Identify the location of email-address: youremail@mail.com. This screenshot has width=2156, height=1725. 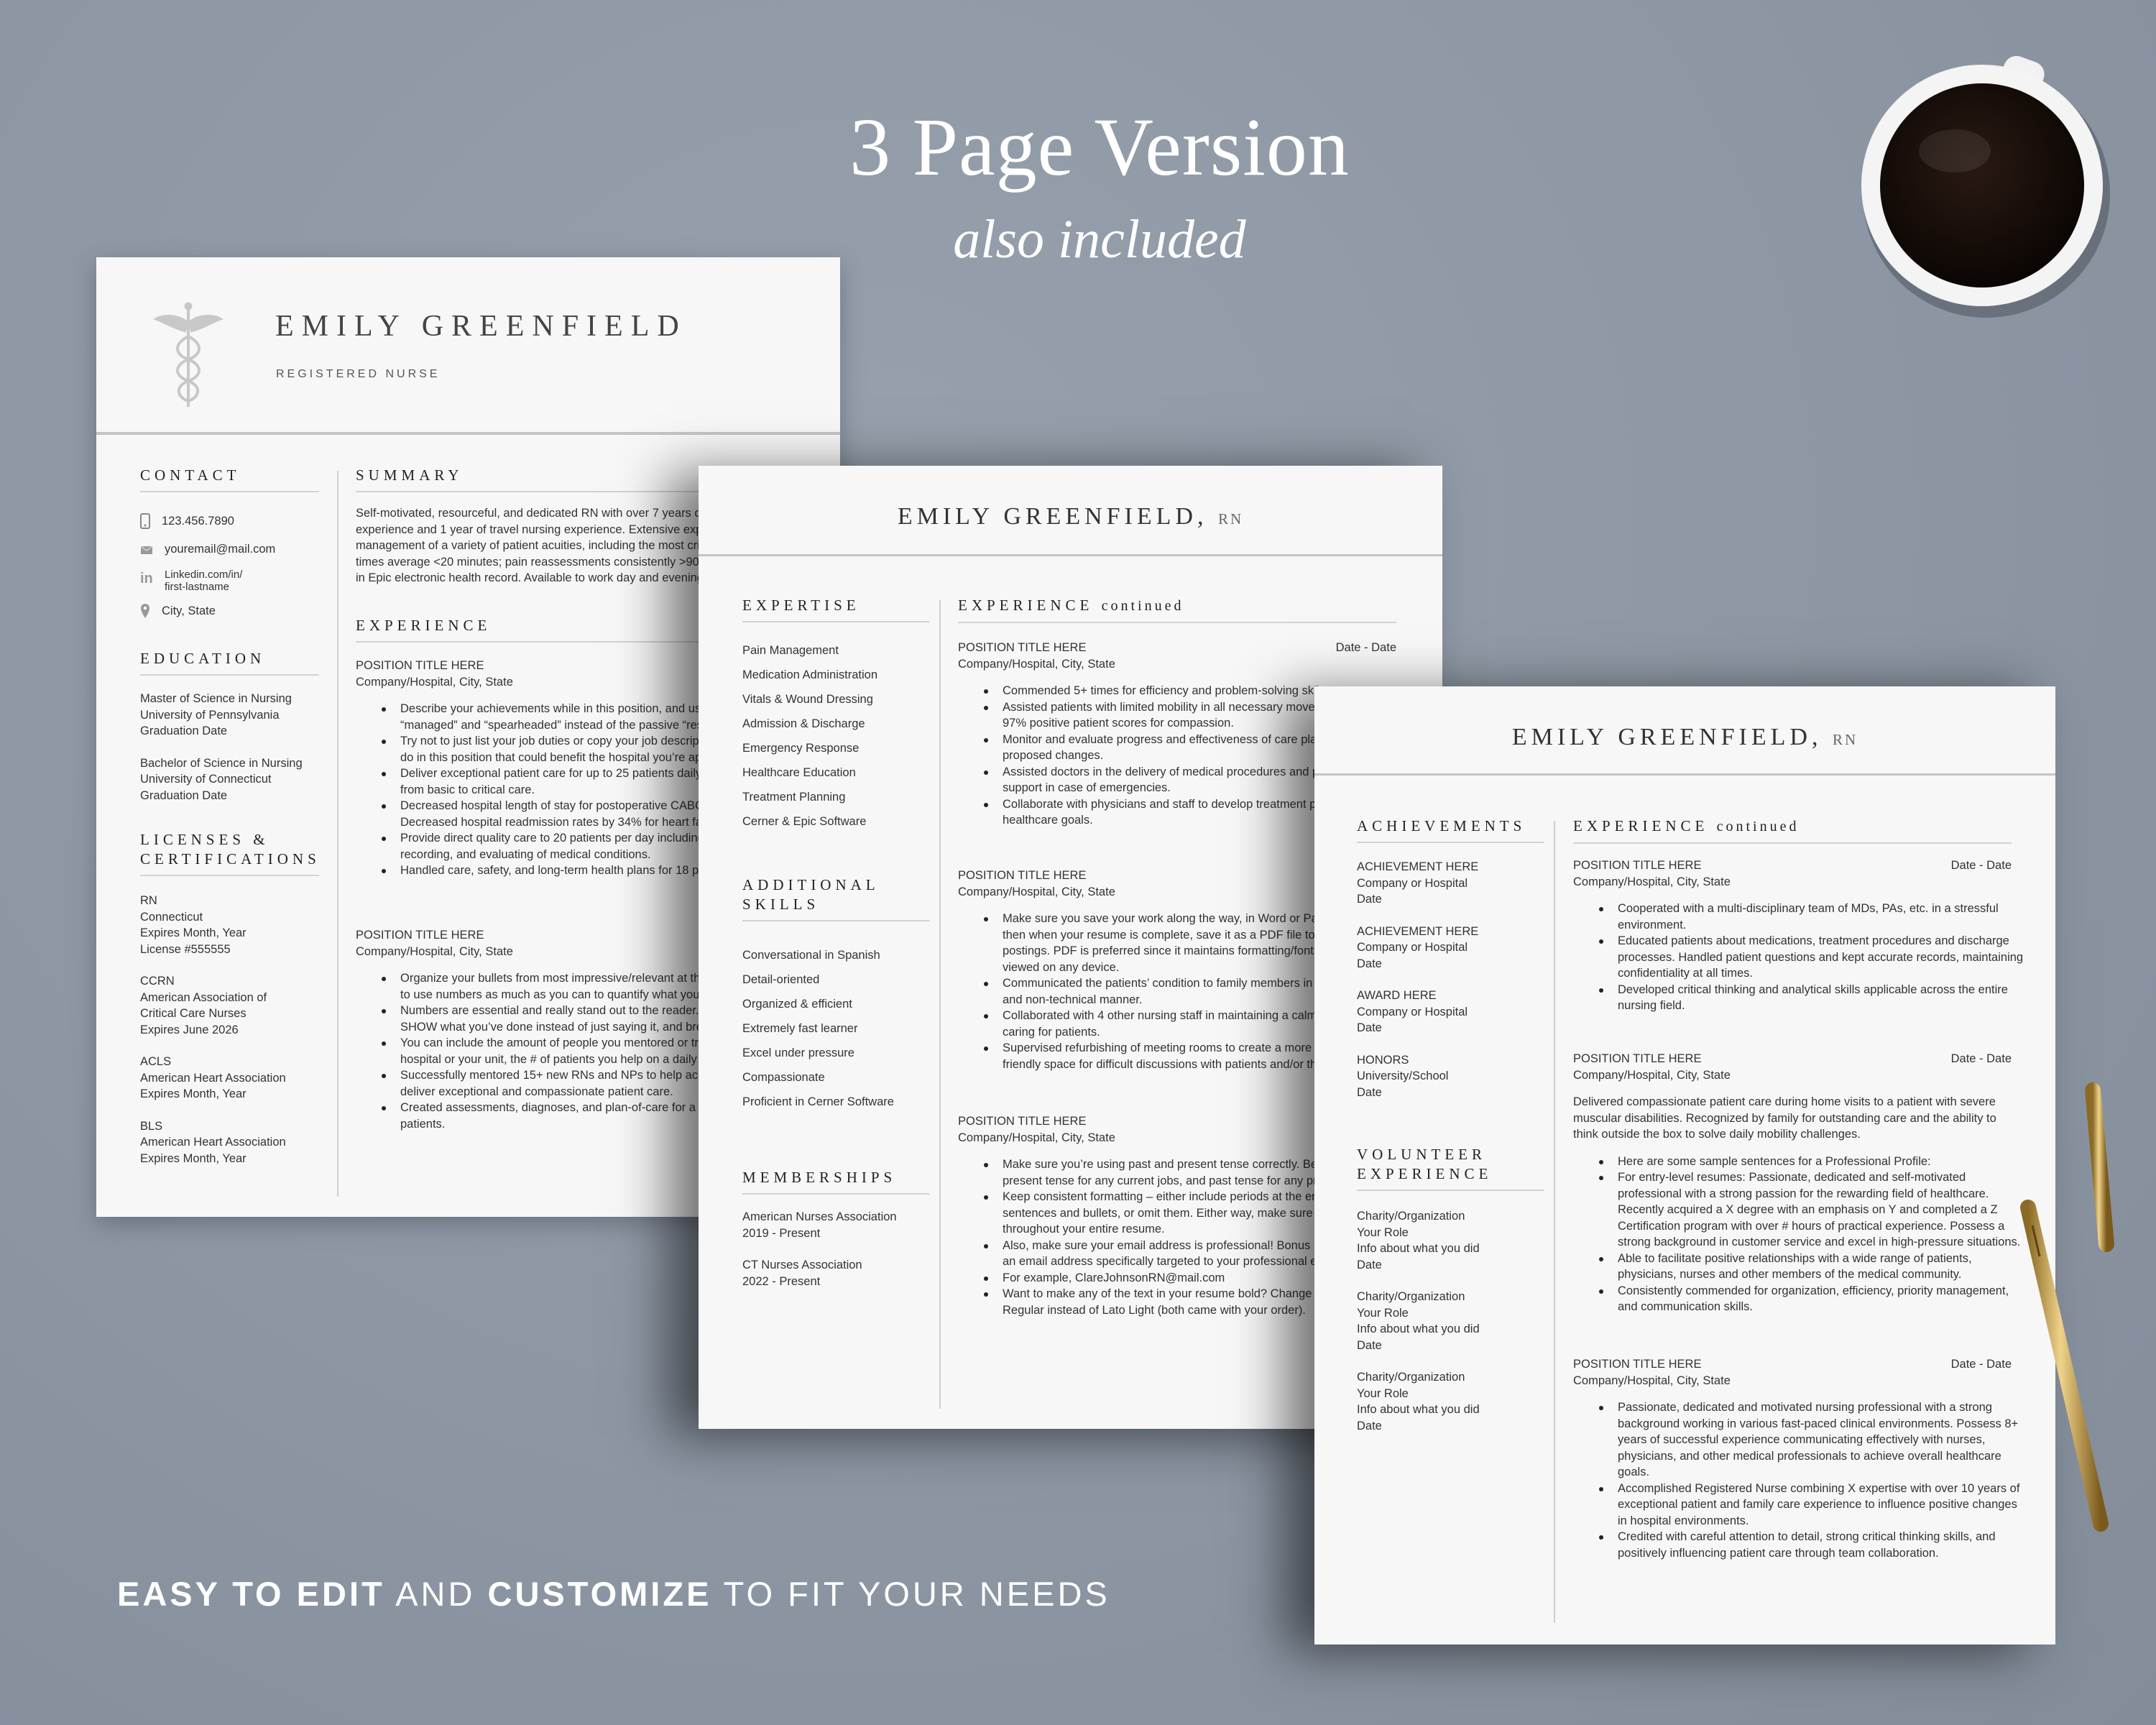
(220, 549).